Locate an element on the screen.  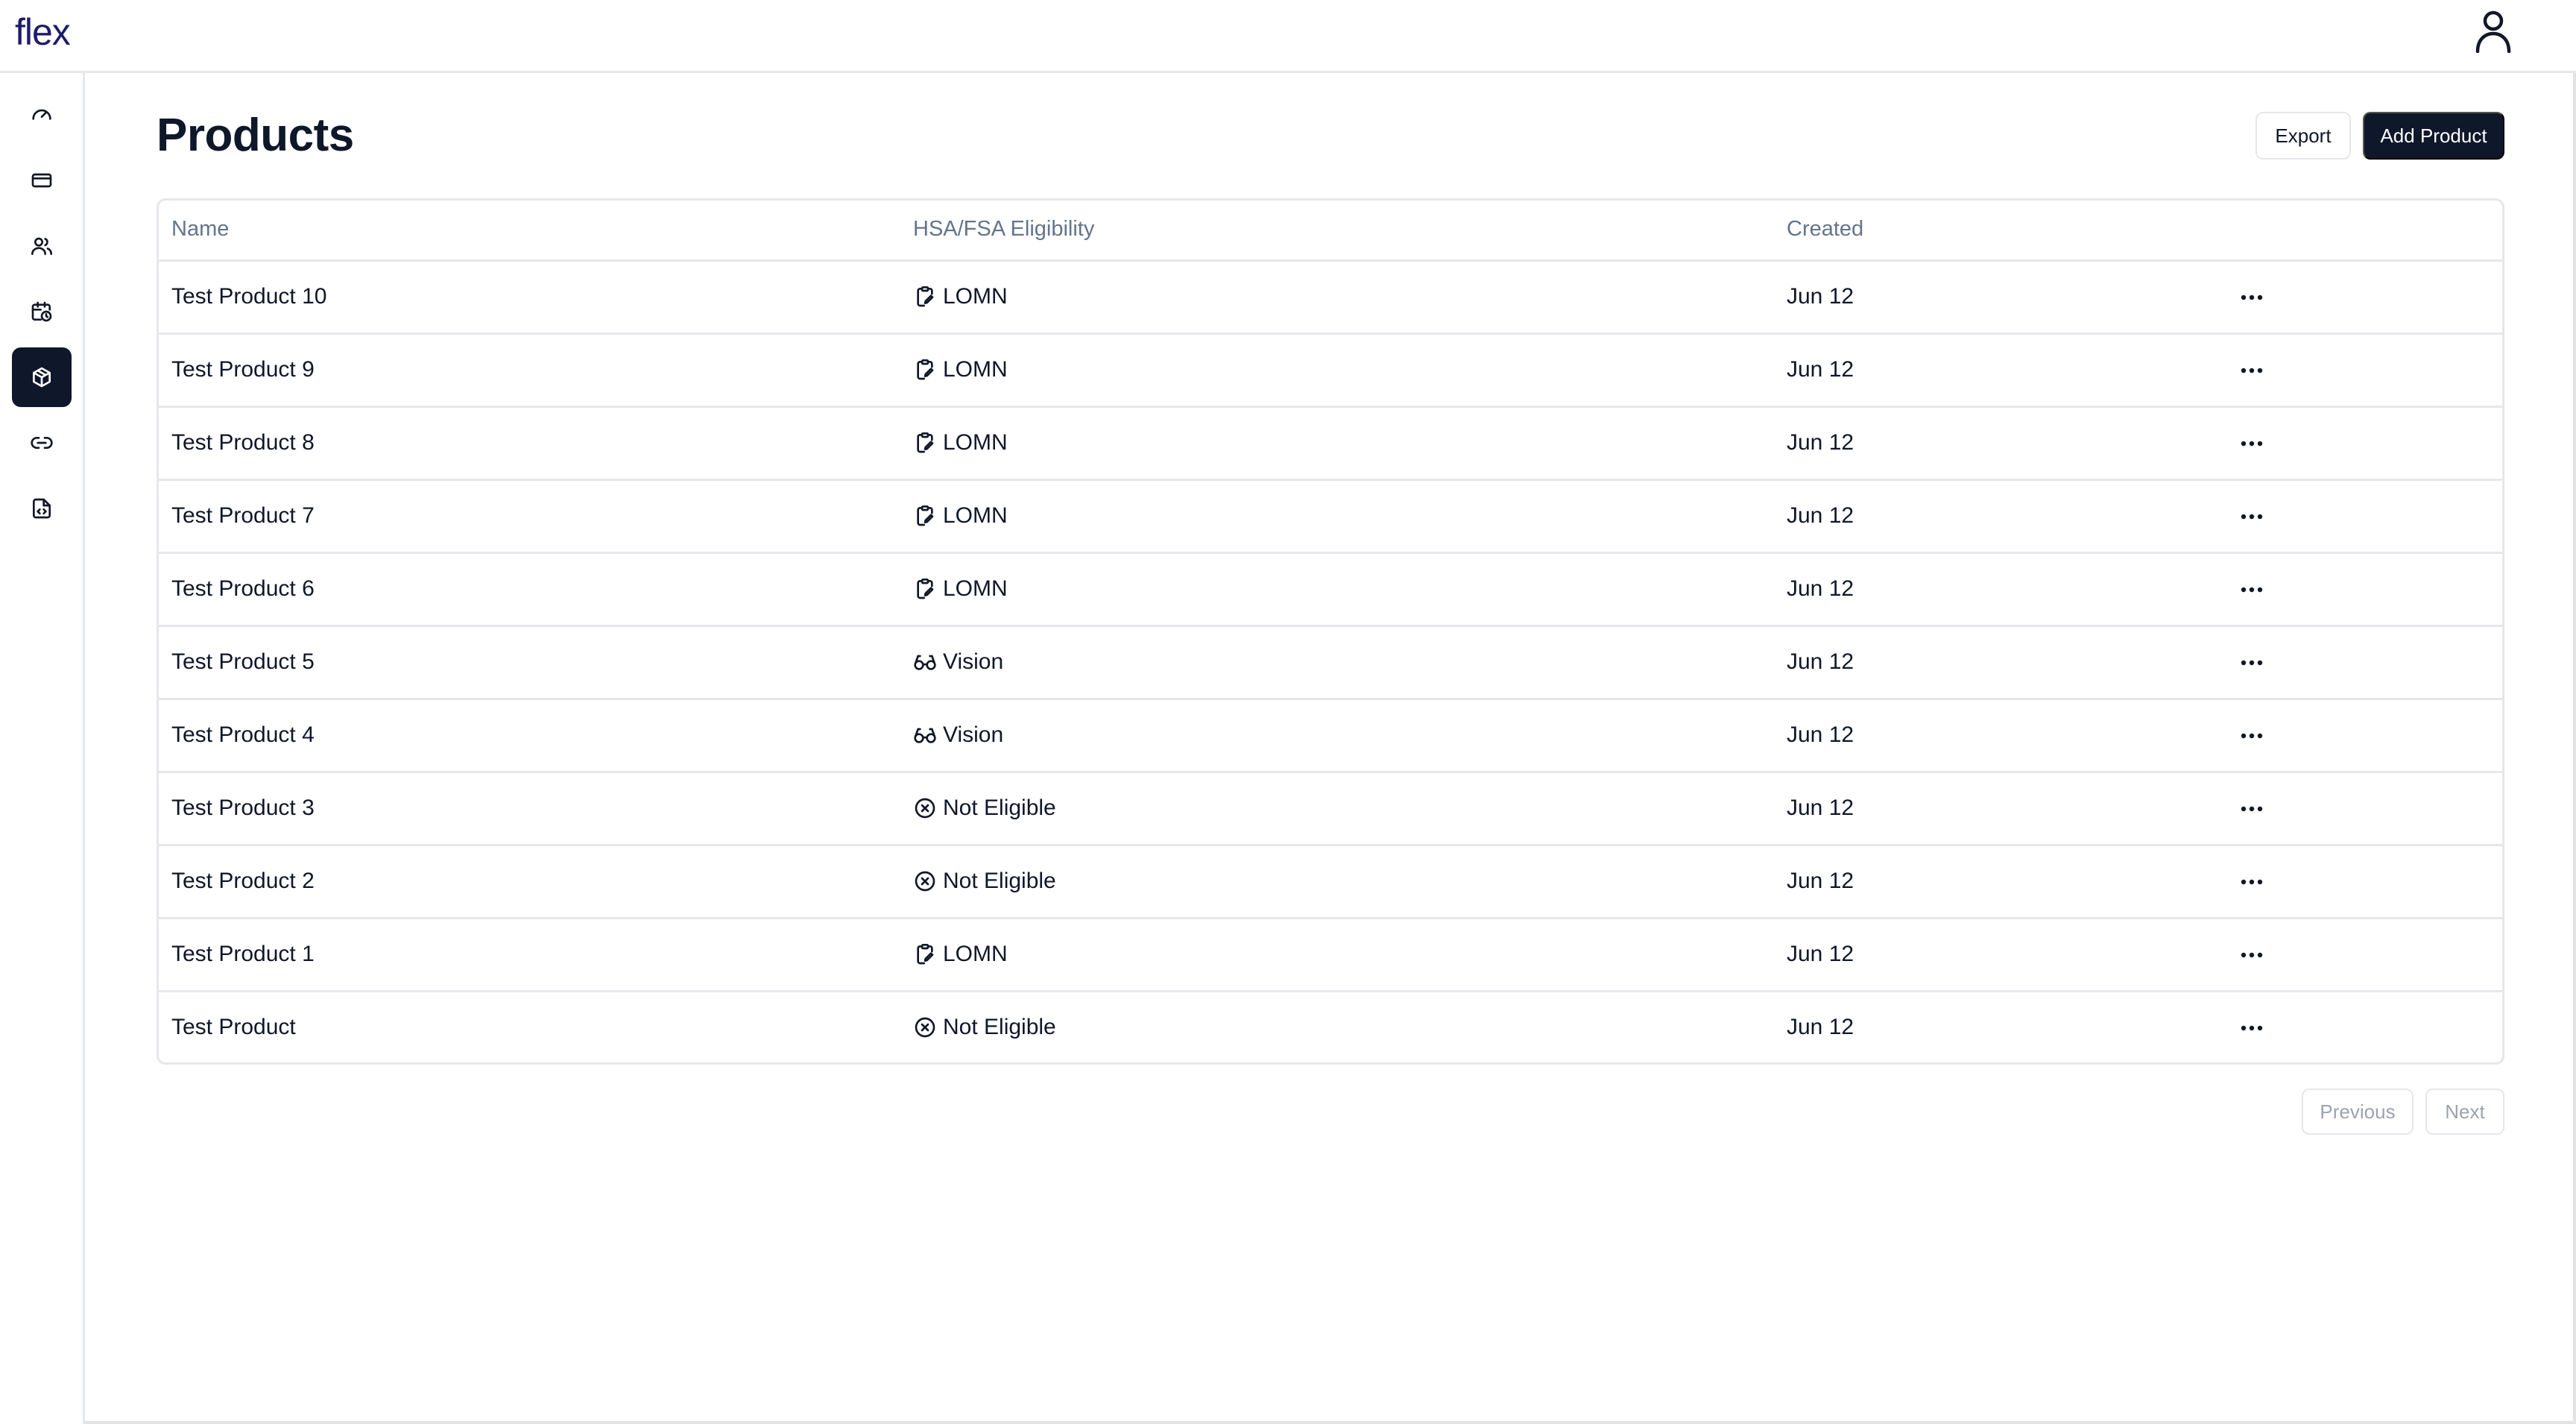
calendar-clock-icon is located at coordinates (41, 311).